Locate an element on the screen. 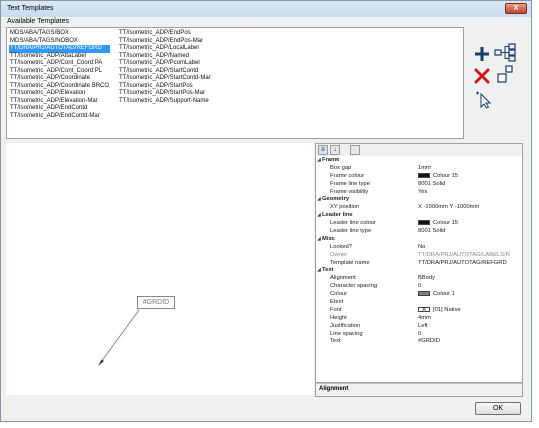  property-row: XY position X -1000mm Y -1000mm is located at coordinates (419, 208).